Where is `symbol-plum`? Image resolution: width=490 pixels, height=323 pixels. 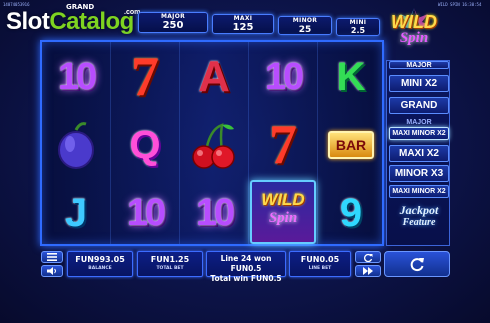
symbol-plum is located at coordinates (76, 145).